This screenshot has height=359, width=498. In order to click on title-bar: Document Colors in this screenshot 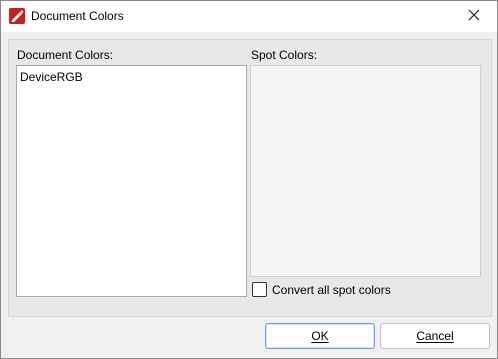, I will do `click(249, 16)`.